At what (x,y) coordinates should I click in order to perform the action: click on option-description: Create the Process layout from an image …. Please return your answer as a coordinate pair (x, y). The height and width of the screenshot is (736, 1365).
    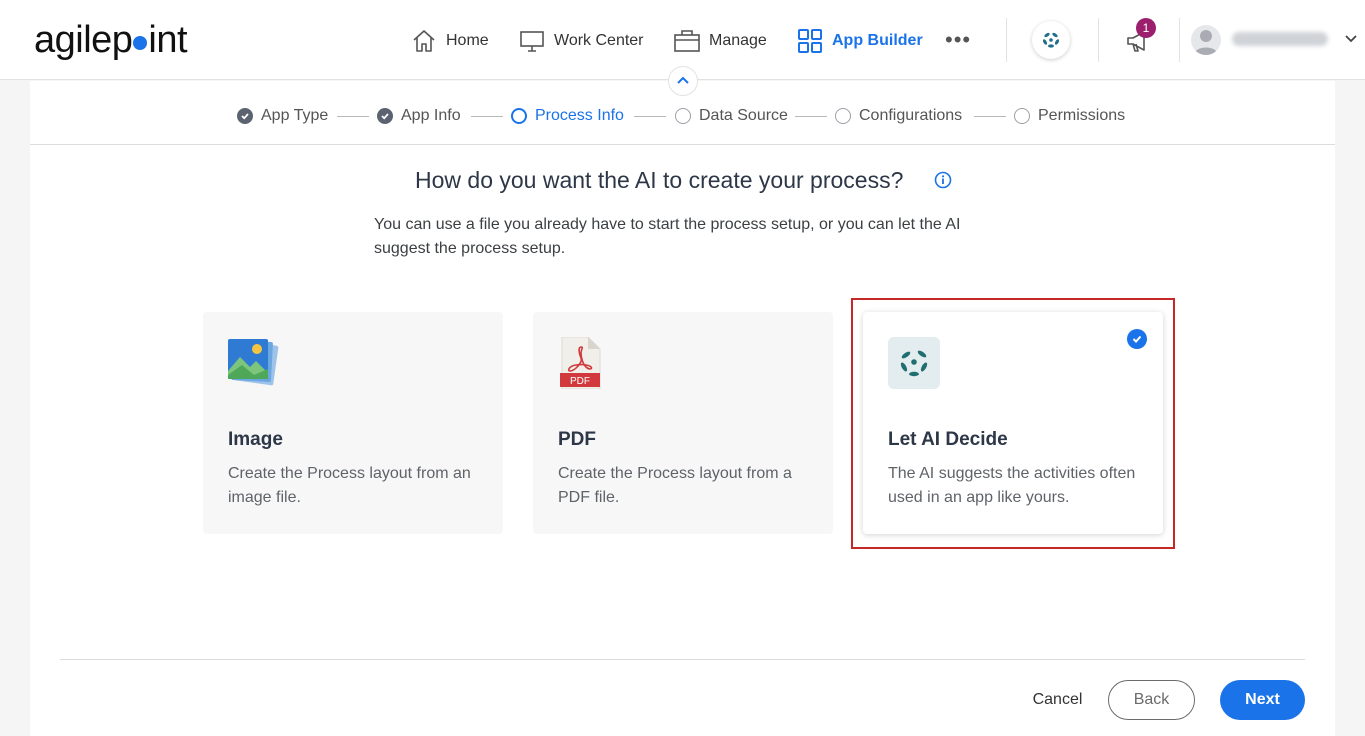
    Looking at the image, I should click on (349, 485).